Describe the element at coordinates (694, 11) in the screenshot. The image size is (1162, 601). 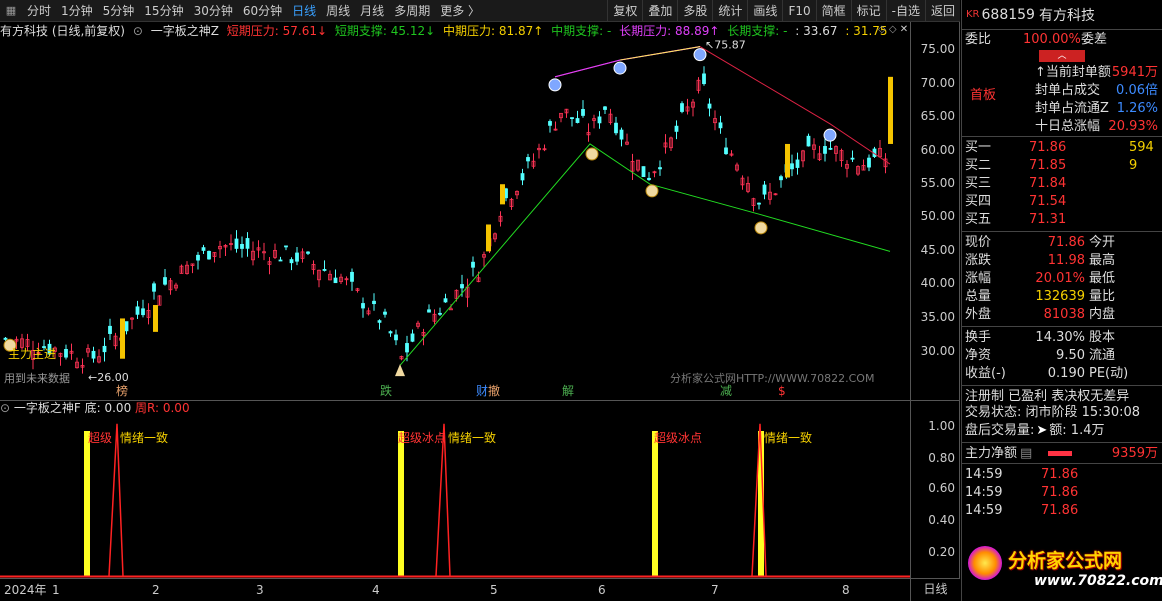
I see `toolbar-button-2: 多股` at that location.